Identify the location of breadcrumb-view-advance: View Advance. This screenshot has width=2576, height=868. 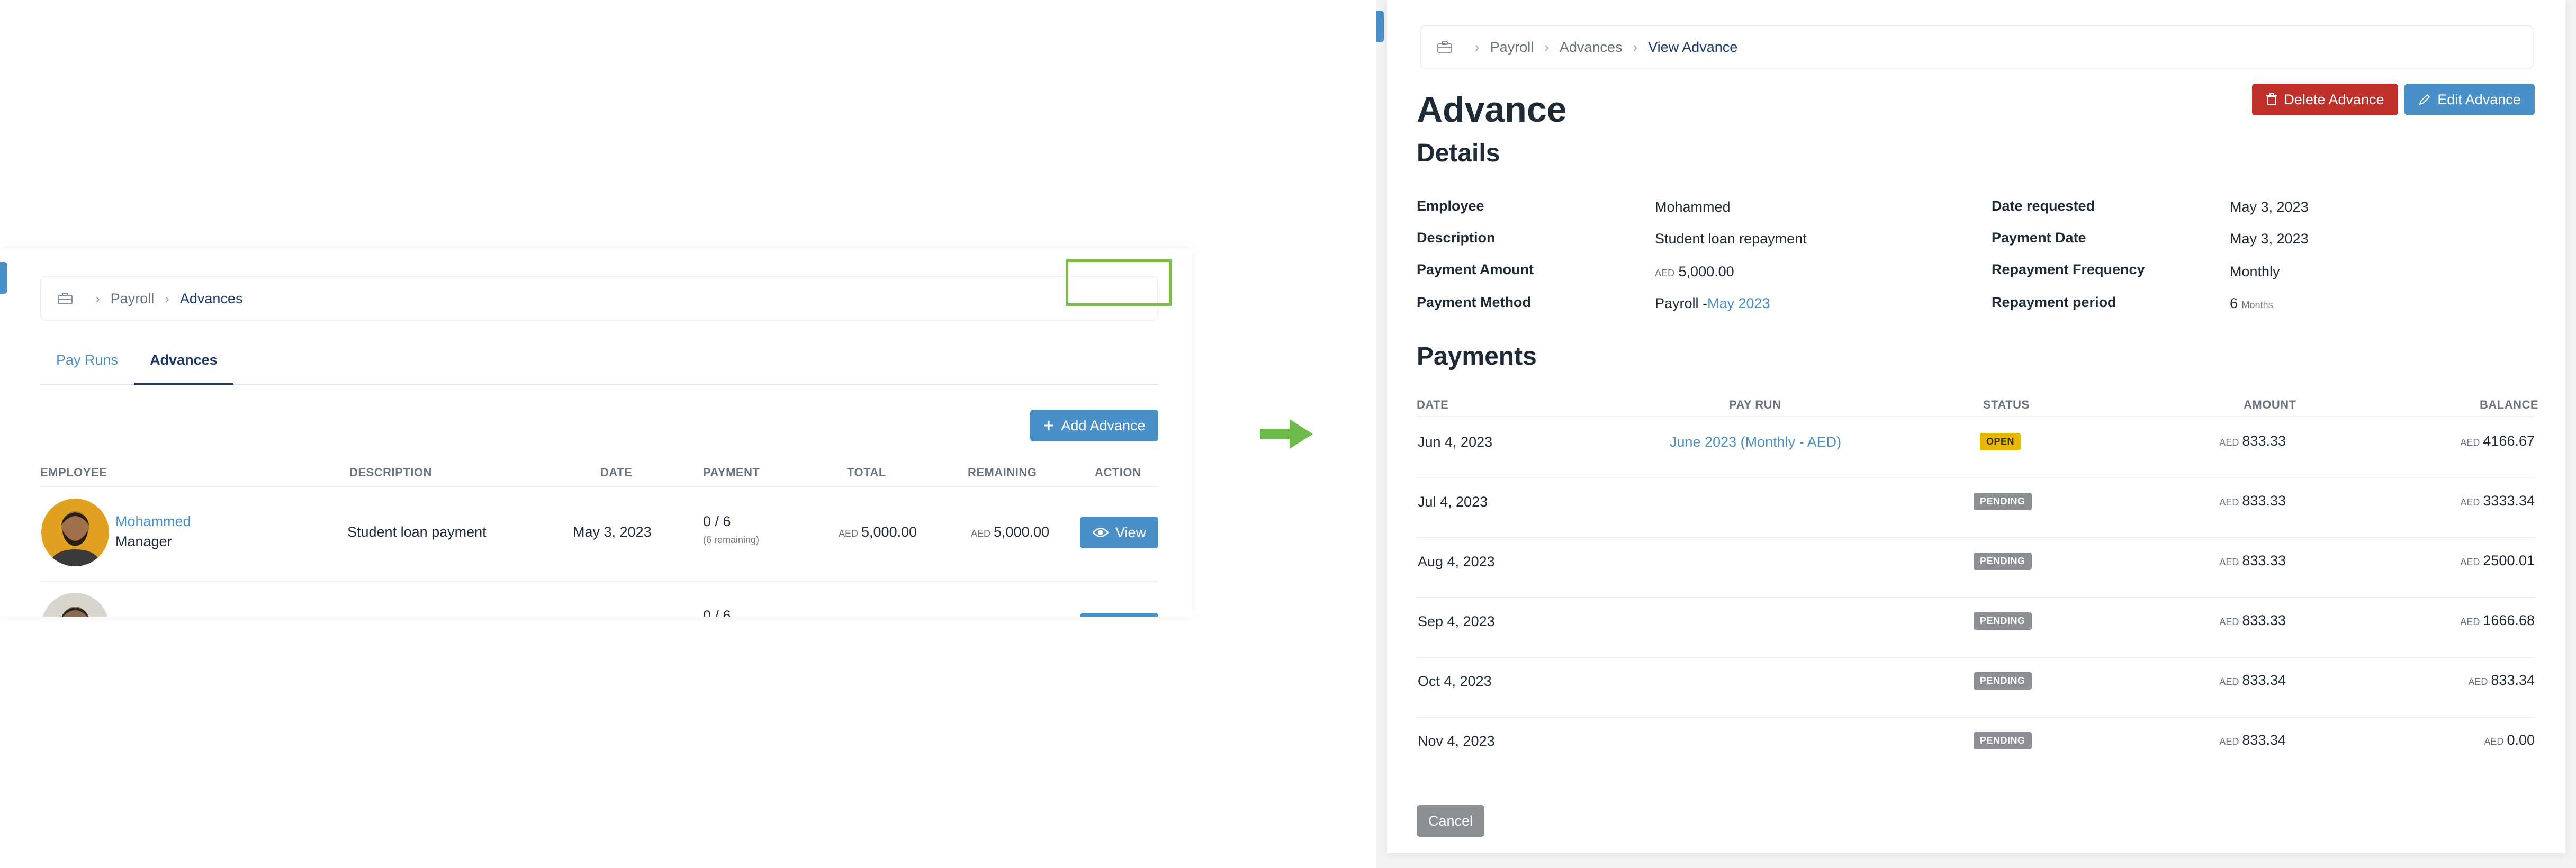
(1693, 48).